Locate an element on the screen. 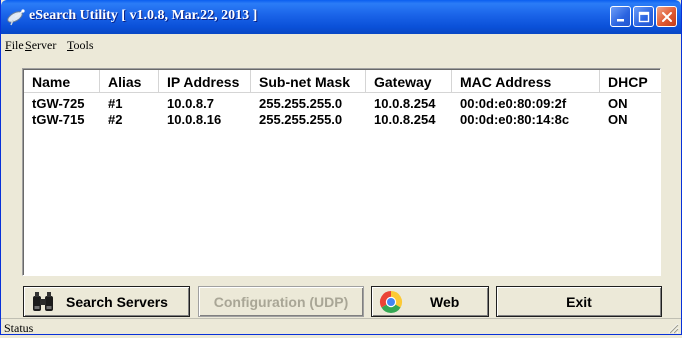  column-header-dhcp: DHCP is located at coordinates (630, 81).